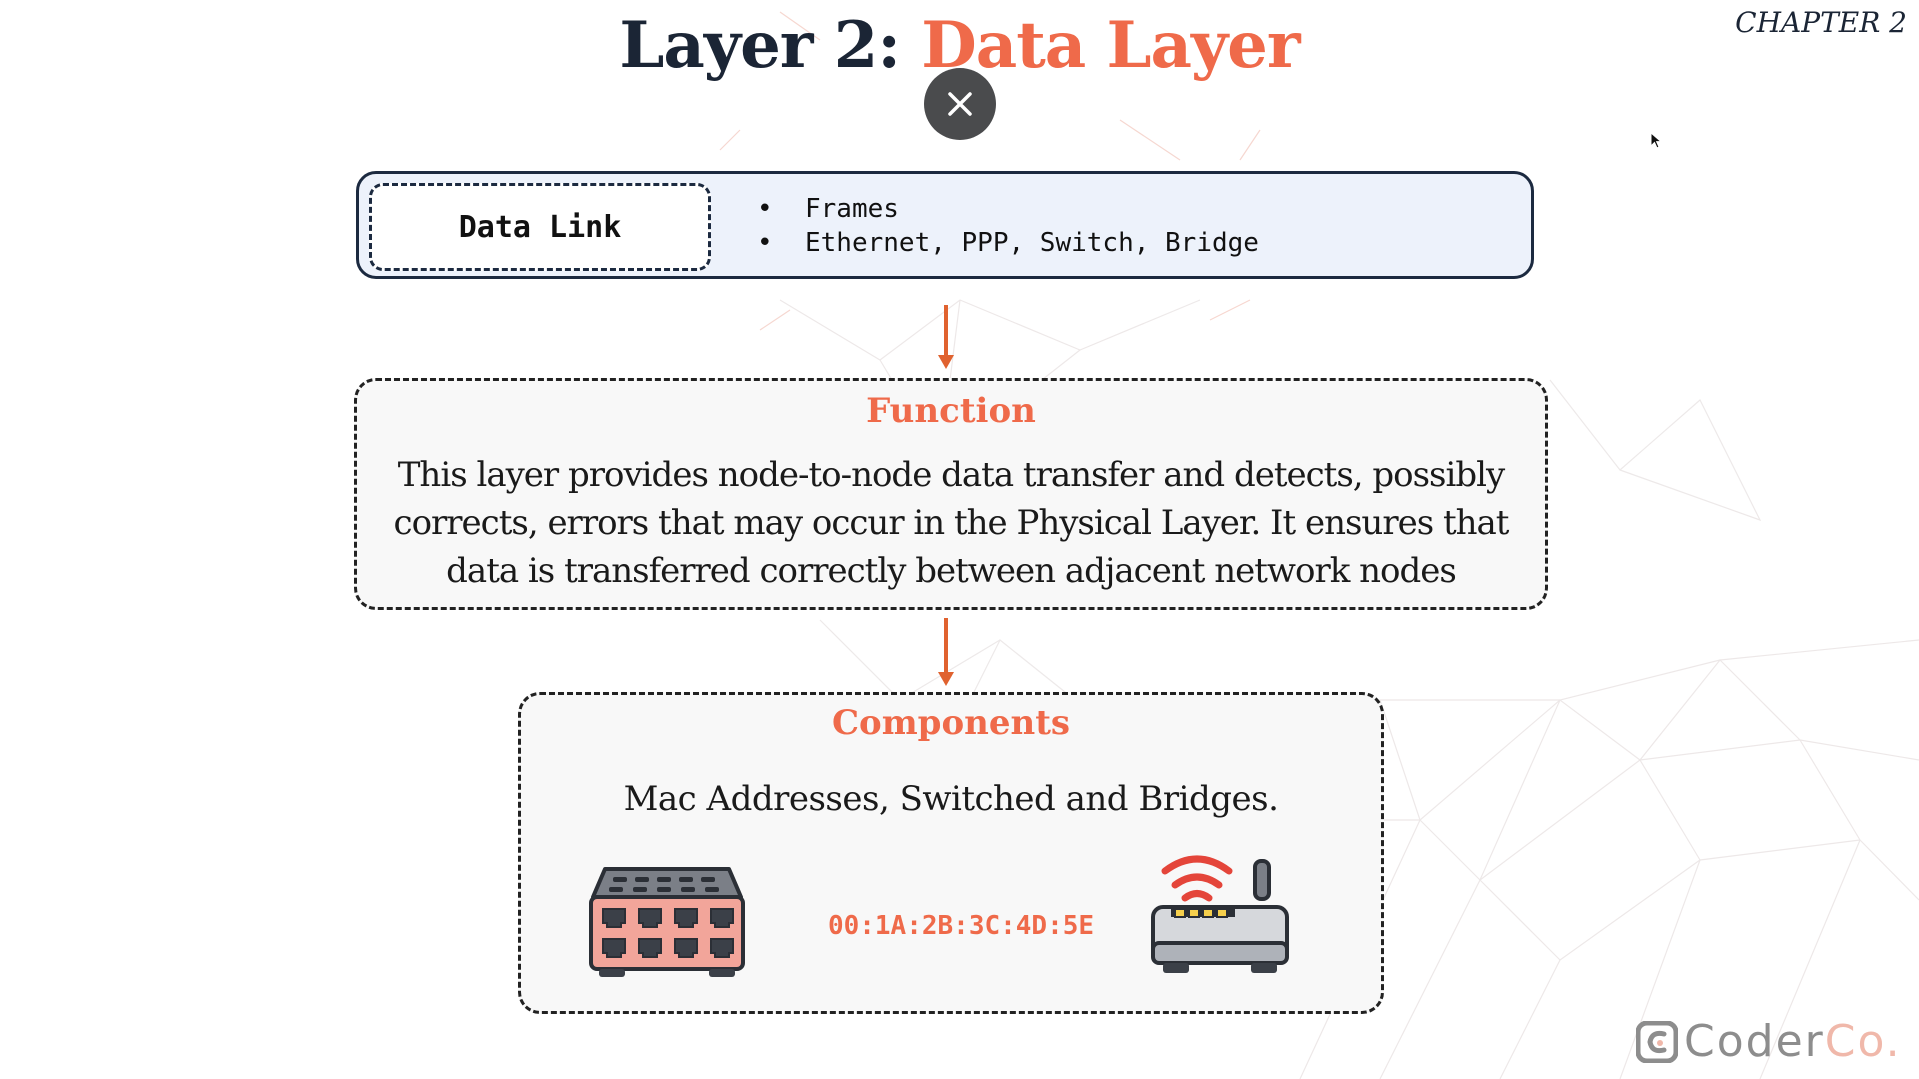  Describe the element at coordinates (1821, 22) in the screenshot. I see `chapter-label: CHAPTER 2` at that location.